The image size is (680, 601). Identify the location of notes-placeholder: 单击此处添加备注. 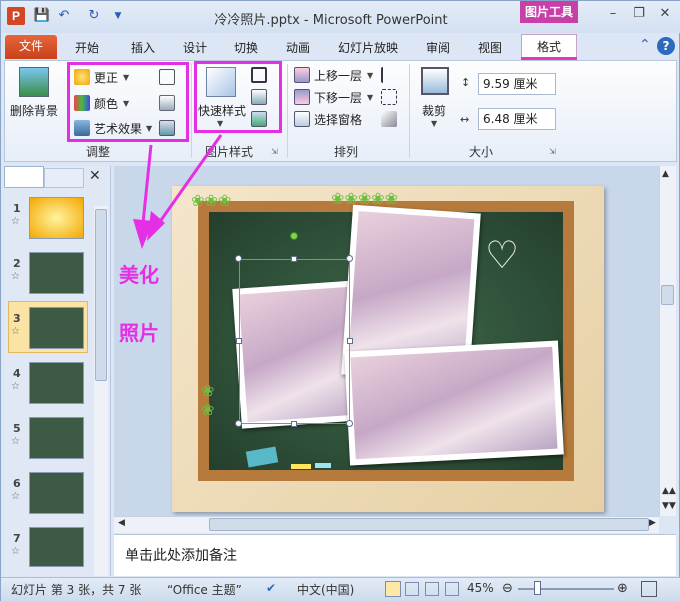
(181, 555).